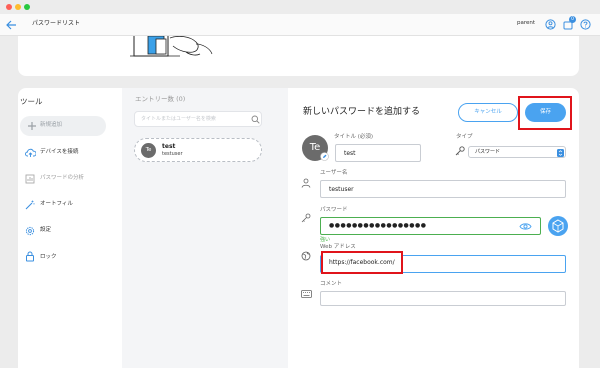 The width and height of the screenshot is (600, 368). I want to click on url-input-highlight: https://facebook.com/, so click(362, 262).